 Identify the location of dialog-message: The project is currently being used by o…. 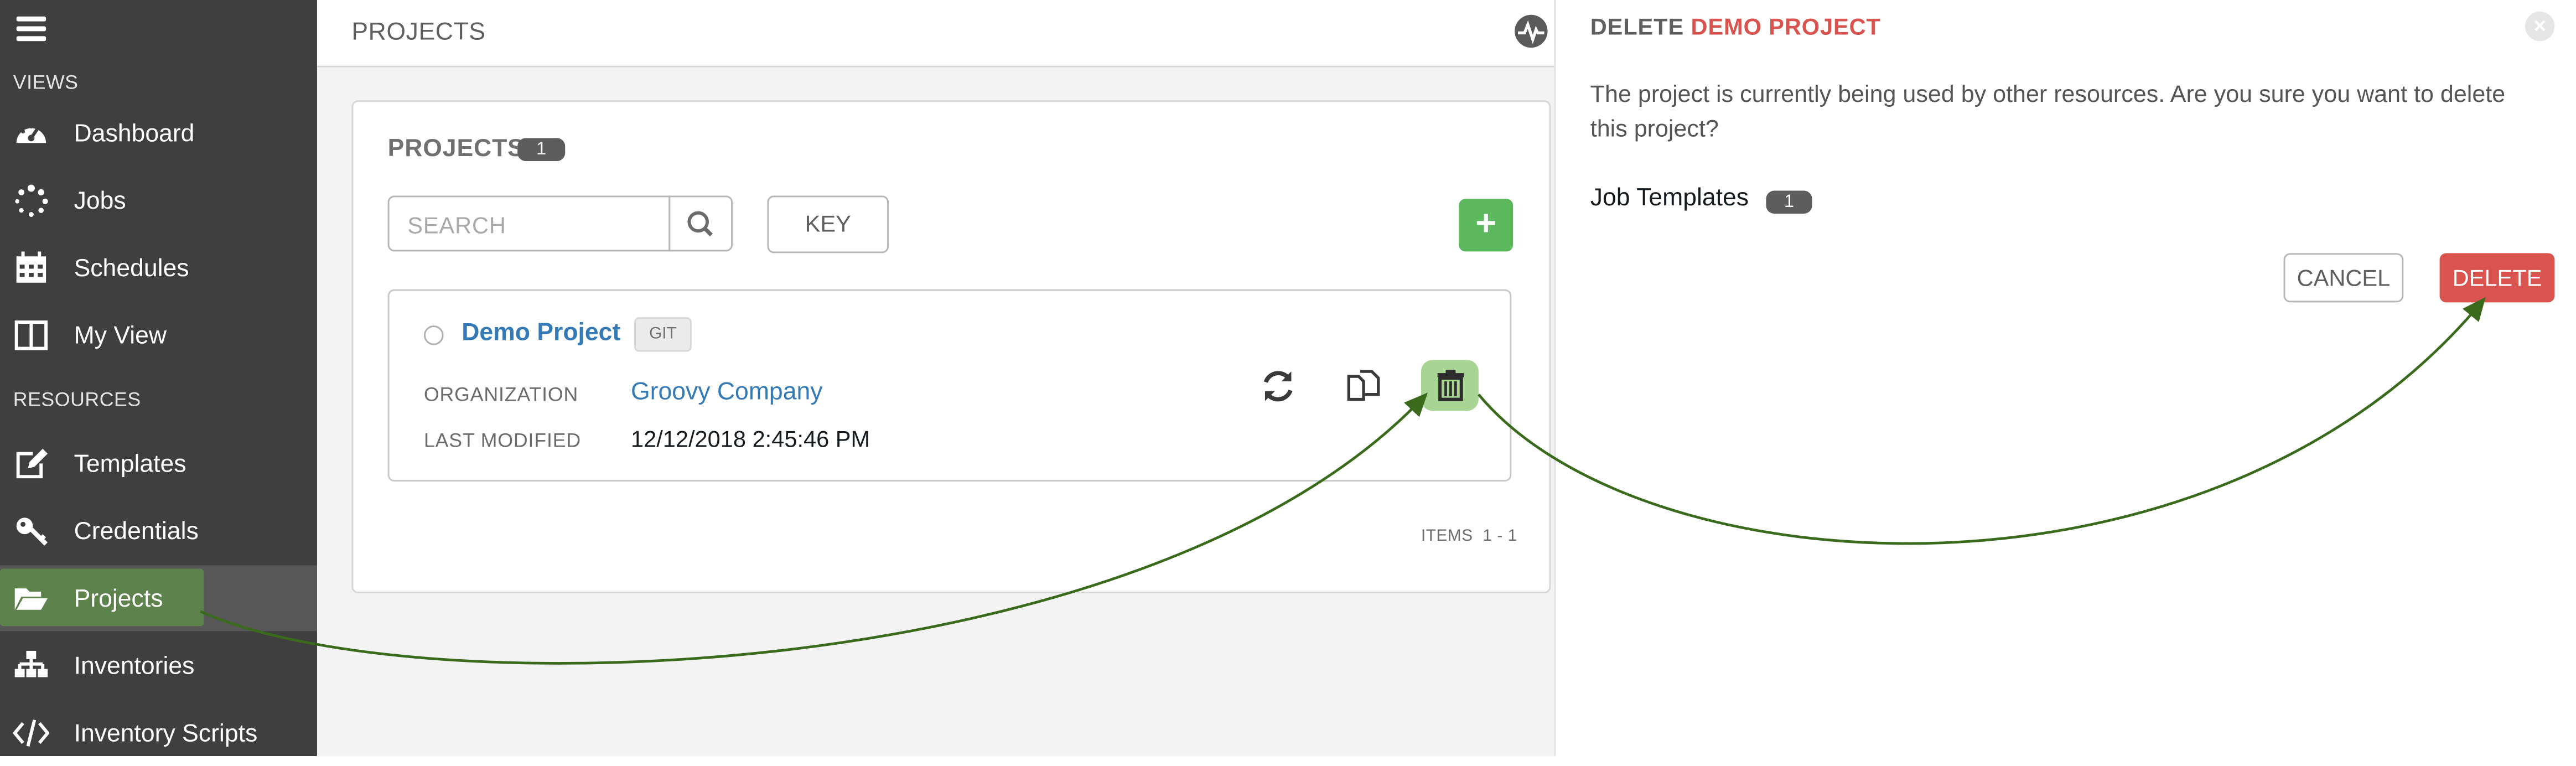
(2048, 112).